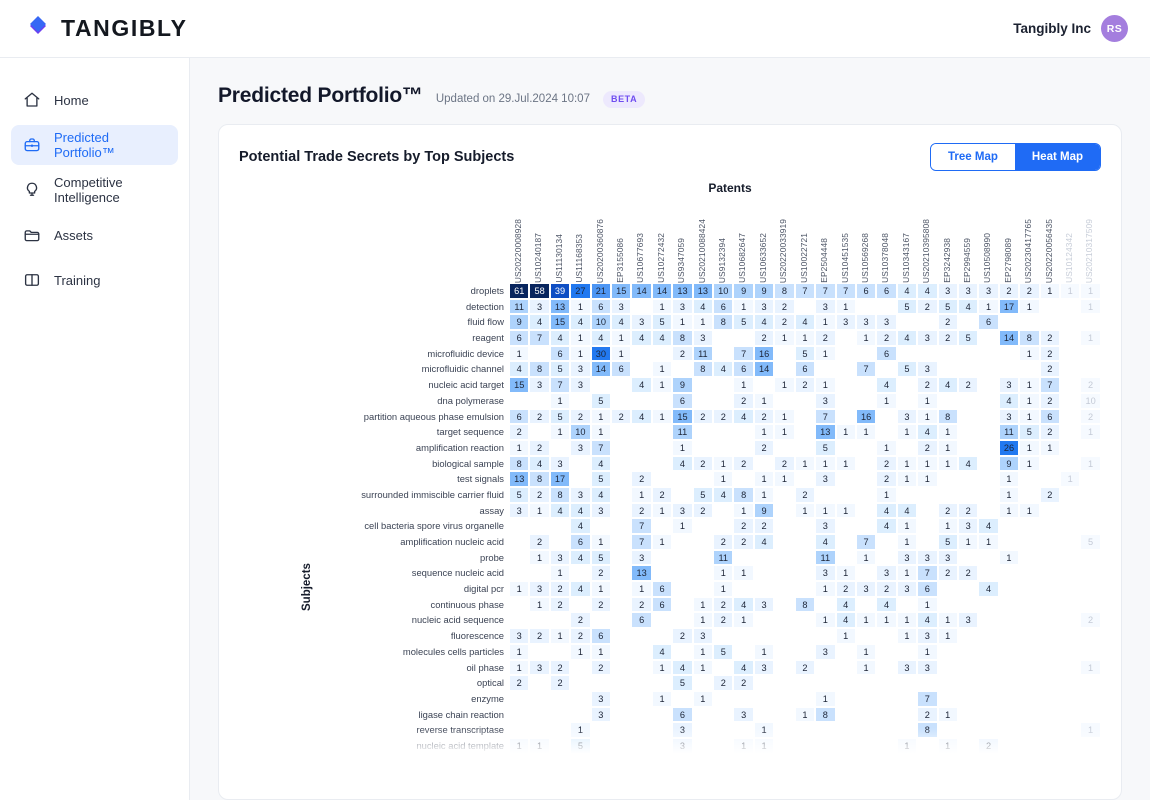  Describe the element at coordinates (580, 291) in the screenshot. I see `heatmap-cell: 27` at that location.